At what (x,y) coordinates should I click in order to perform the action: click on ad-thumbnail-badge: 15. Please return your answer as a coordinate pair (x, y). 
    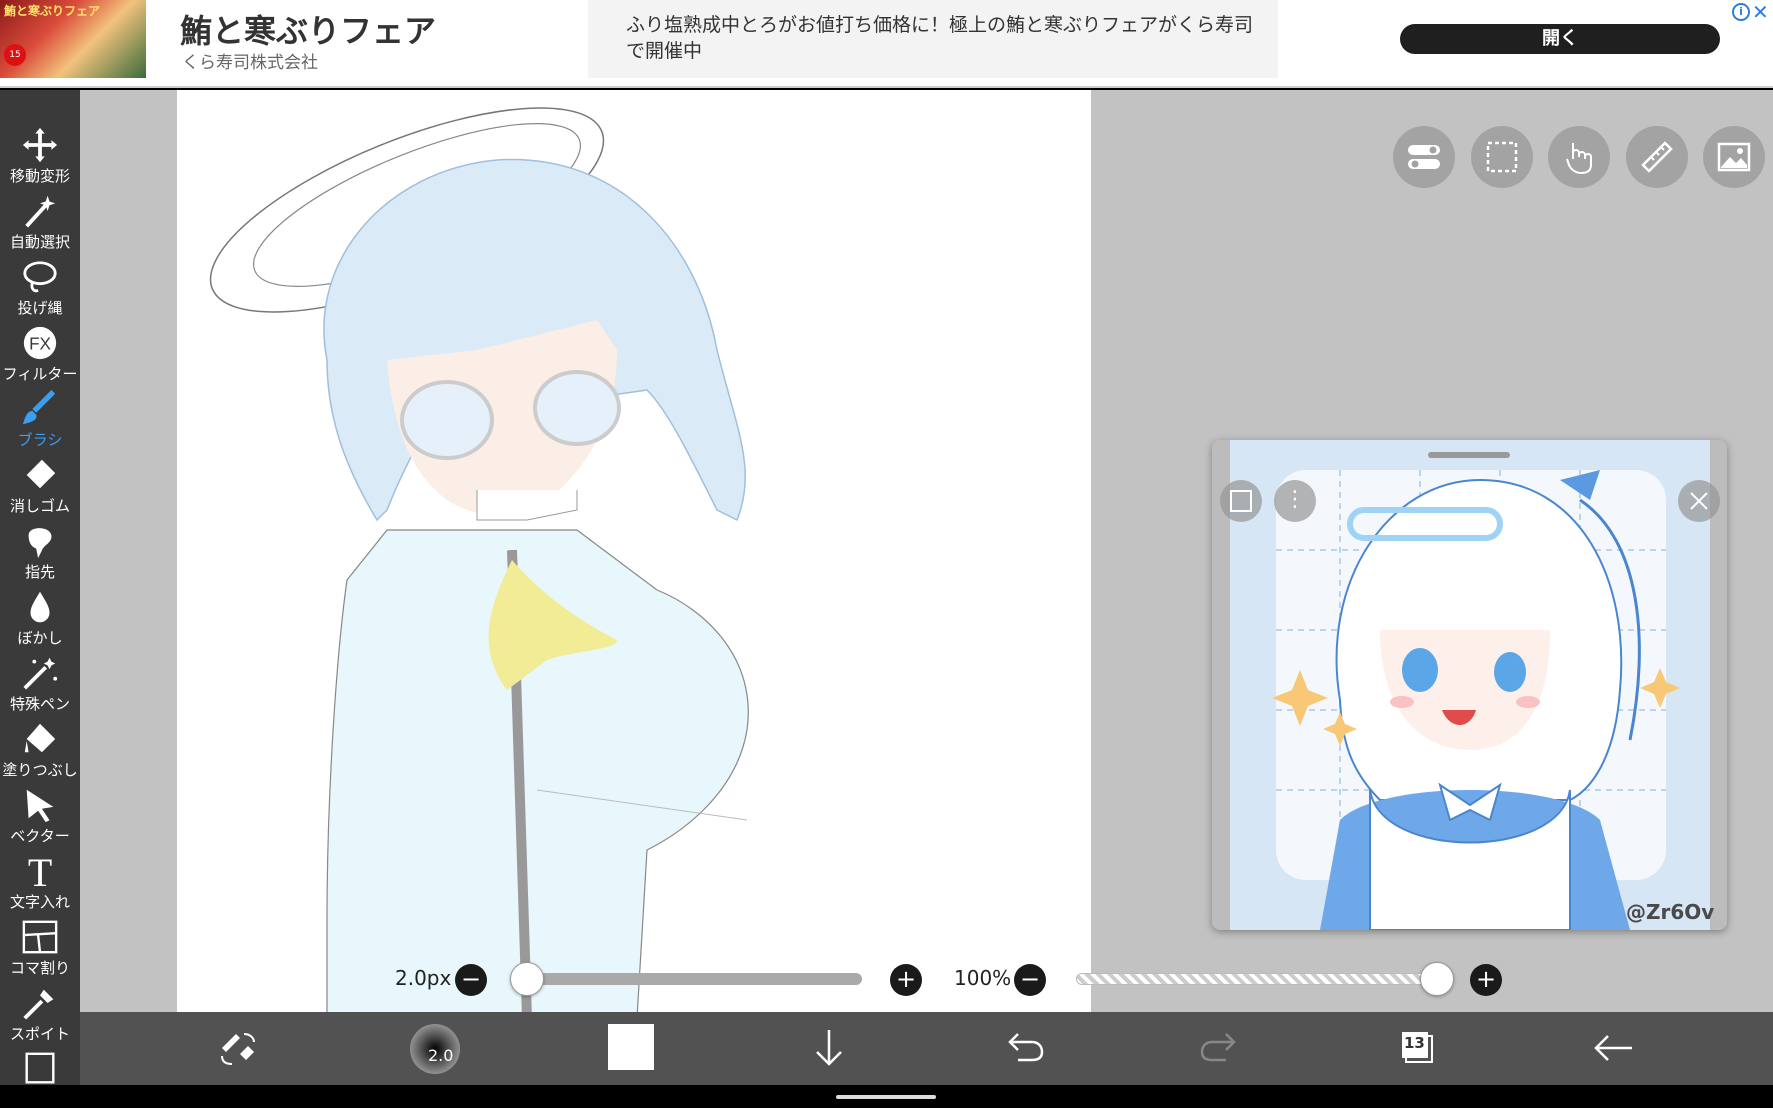
    Looking at the image, I should click on (15, 55).